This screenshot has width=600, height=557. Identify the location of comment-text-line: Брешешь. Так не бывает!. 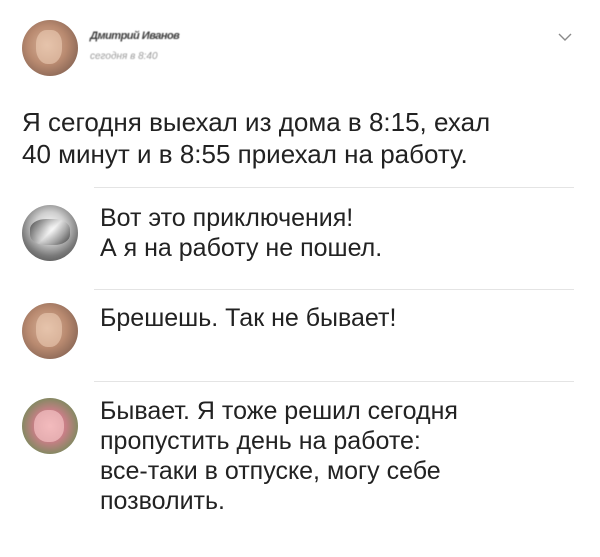
(248, 318).